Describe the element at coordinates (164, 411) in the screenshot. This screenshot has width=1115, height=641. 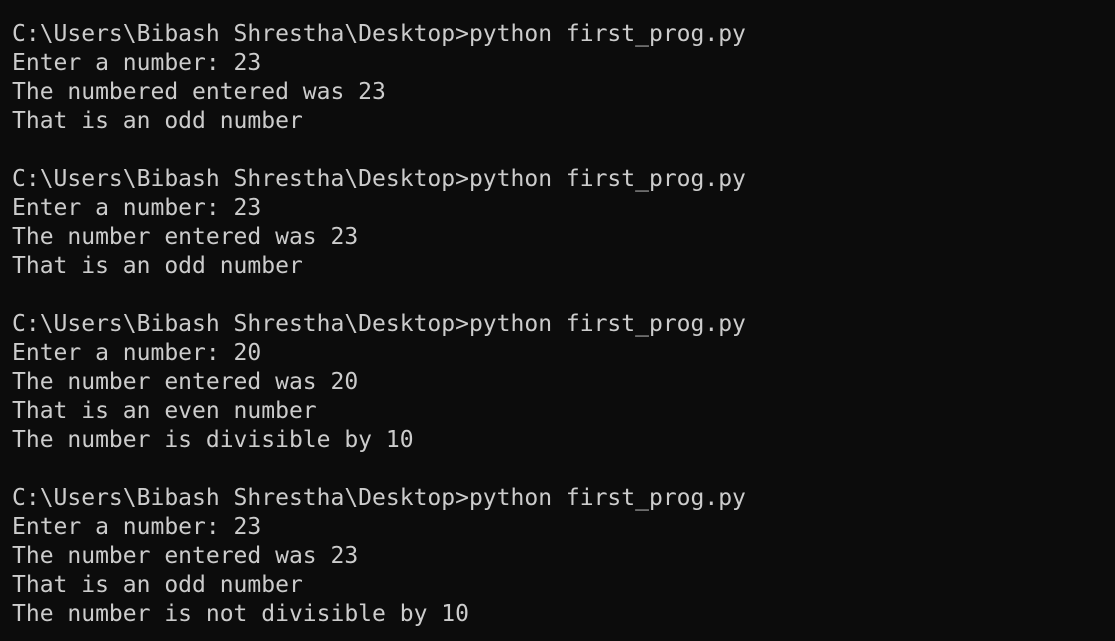
I see `output-line: That is an even number` at that location.